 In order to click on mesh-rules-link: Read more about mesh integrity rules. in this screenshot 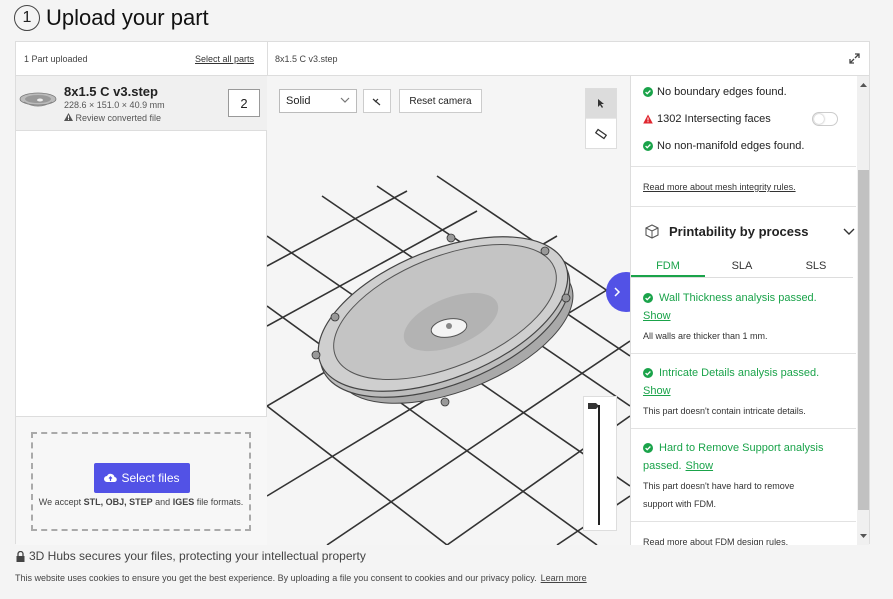, I will do `click(719, 187)`.